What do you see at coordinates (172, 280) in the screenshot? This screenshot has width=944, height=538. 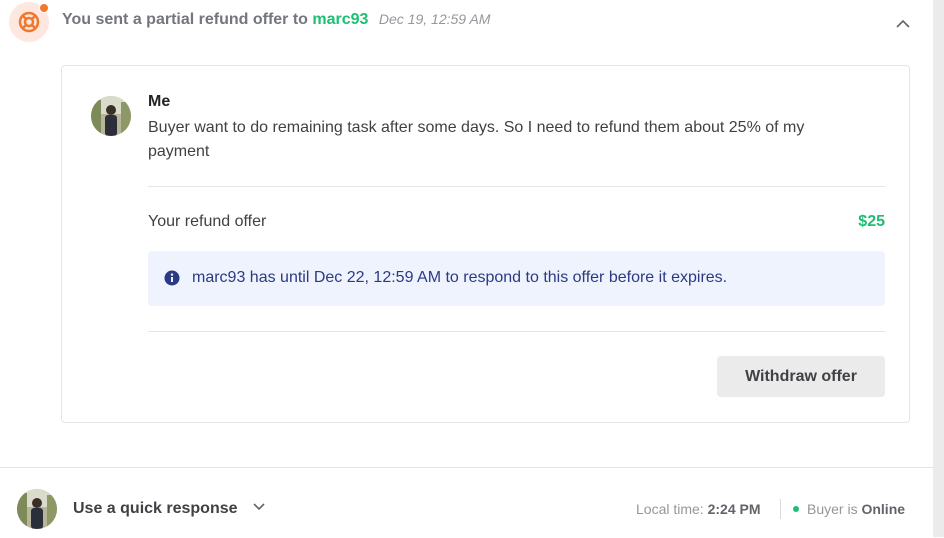 I see `info-icon` at bounding box center [172, 280].